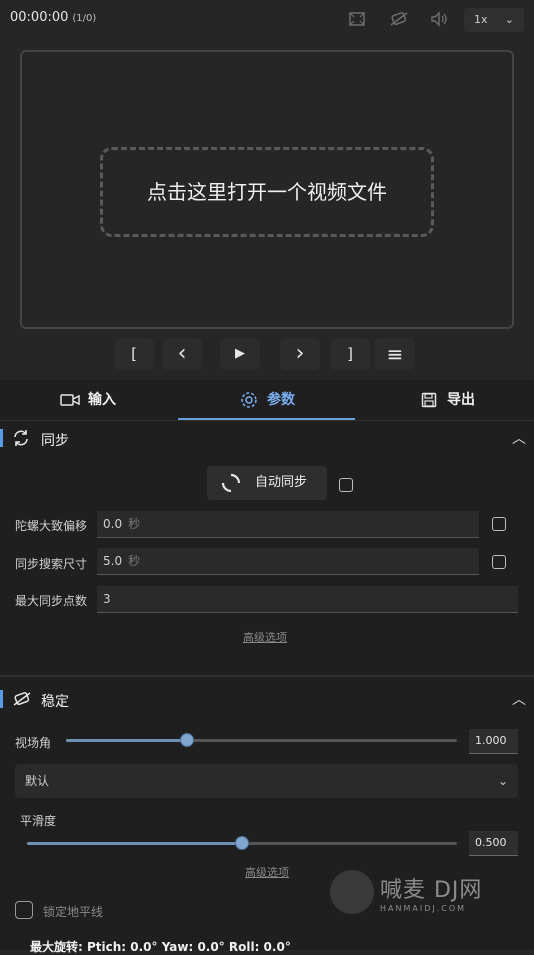 The height and width of the screenshot is (955, 534). I want to click on tab-bar: 输入 参数 导出, so click(267, 400).